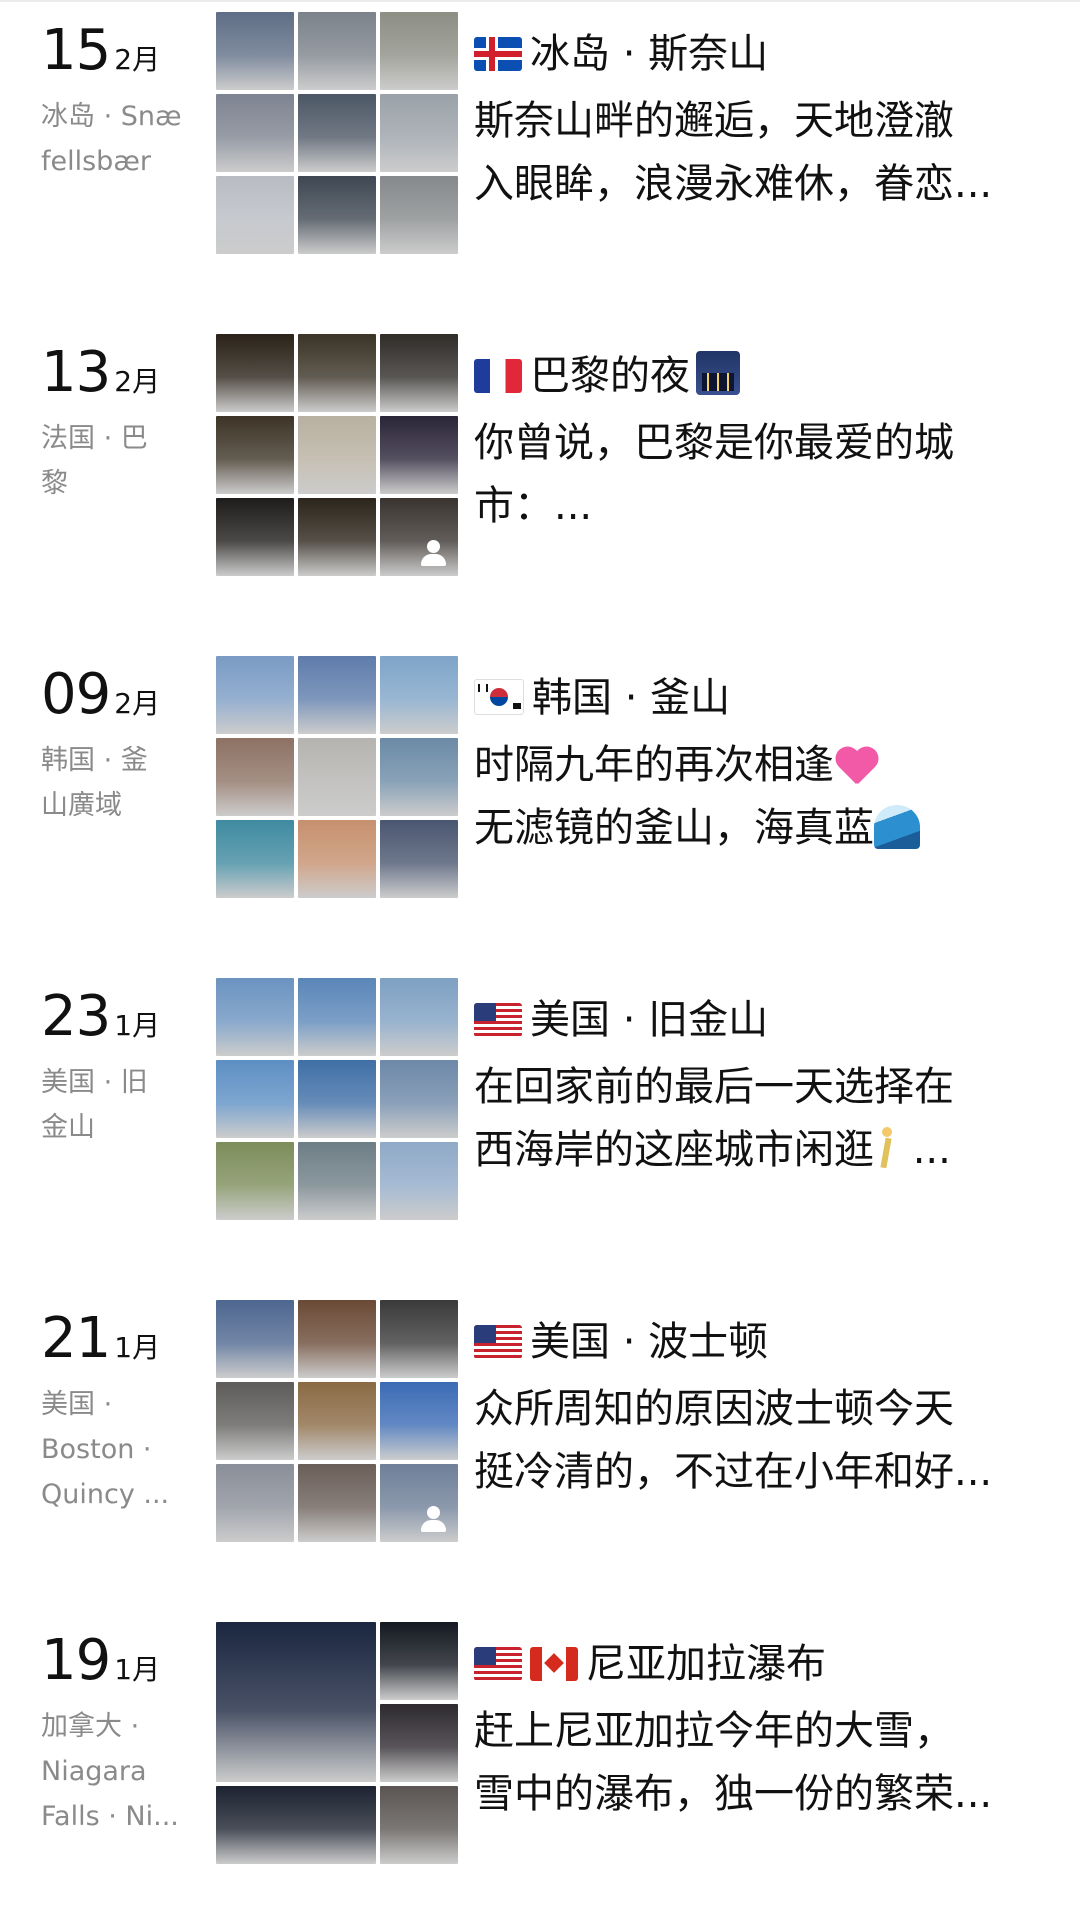 The width and height of the screenshot is (1080, 1920). What do you see at coordinates (754, 765) in the screenshot?
I see `description-line: 时隔九年的再次相逢` at bounding box center [754, 765].